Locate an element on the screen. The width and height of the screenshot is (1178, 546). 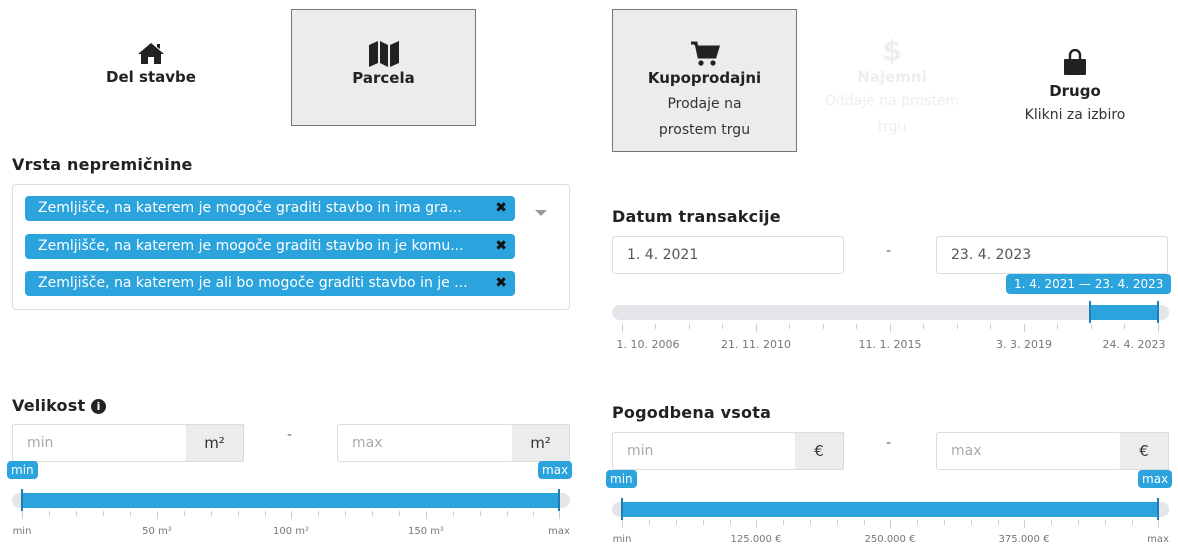
price-scale-label: 125.000 € is located at coordinates (756, 539).